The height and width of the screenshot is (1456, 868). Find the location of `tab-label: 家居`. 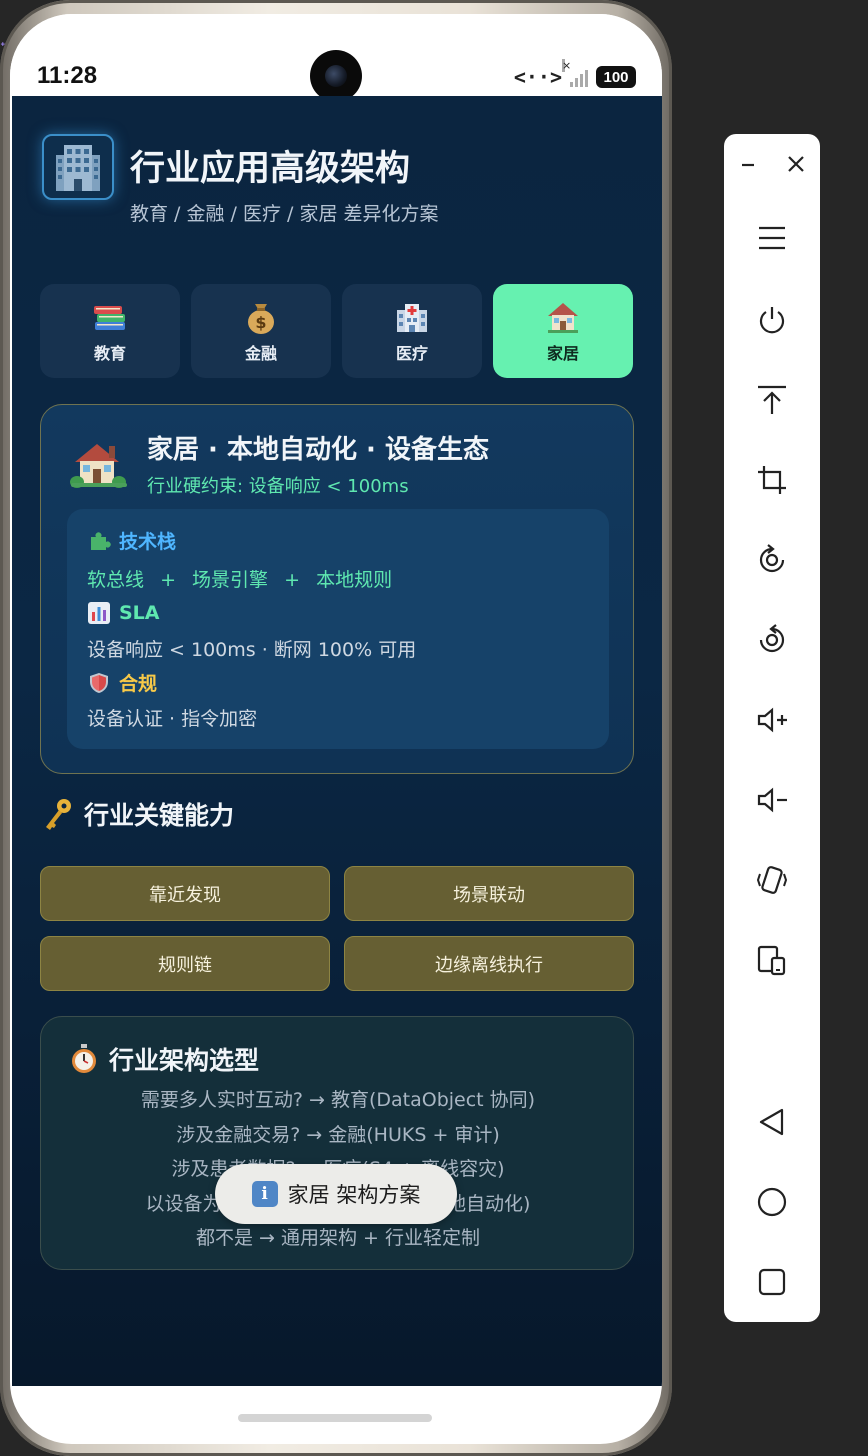

tab-label: 家居 is located at coordinates (562, 353).